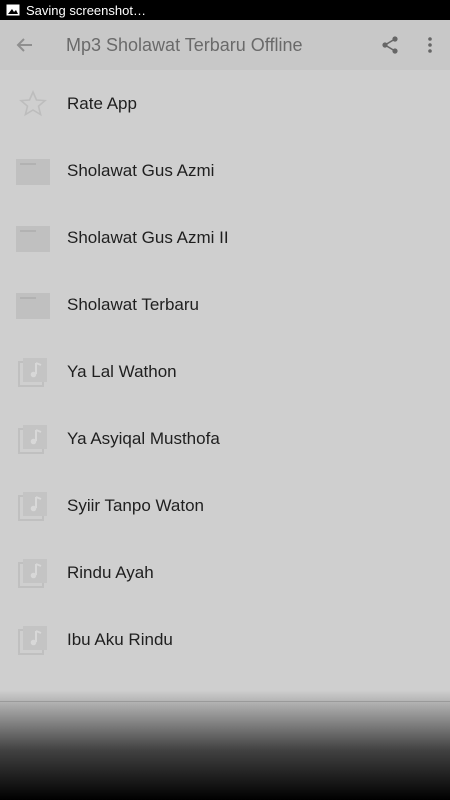 This screenshot has width=450, height=800. Describe the element at coordinates (133, 304) in the screenshot. I see `list-item-label: Sholawat Terbaru` at that location.